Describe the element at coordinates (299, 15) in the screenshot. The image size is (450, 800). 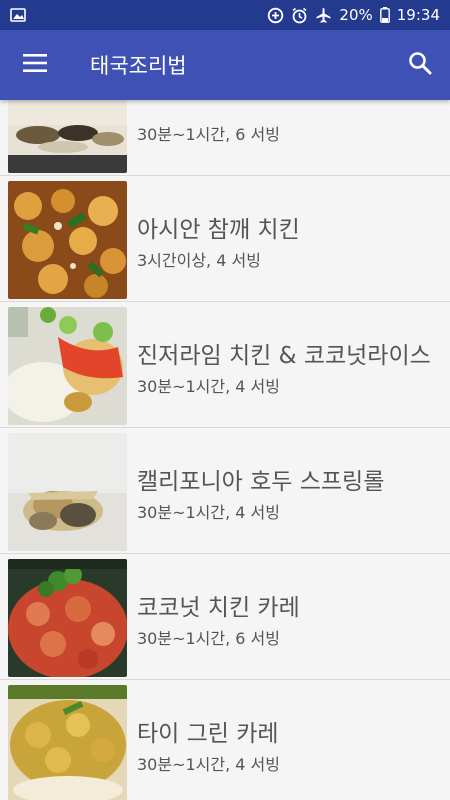
I see `alarm-icon` at that location.